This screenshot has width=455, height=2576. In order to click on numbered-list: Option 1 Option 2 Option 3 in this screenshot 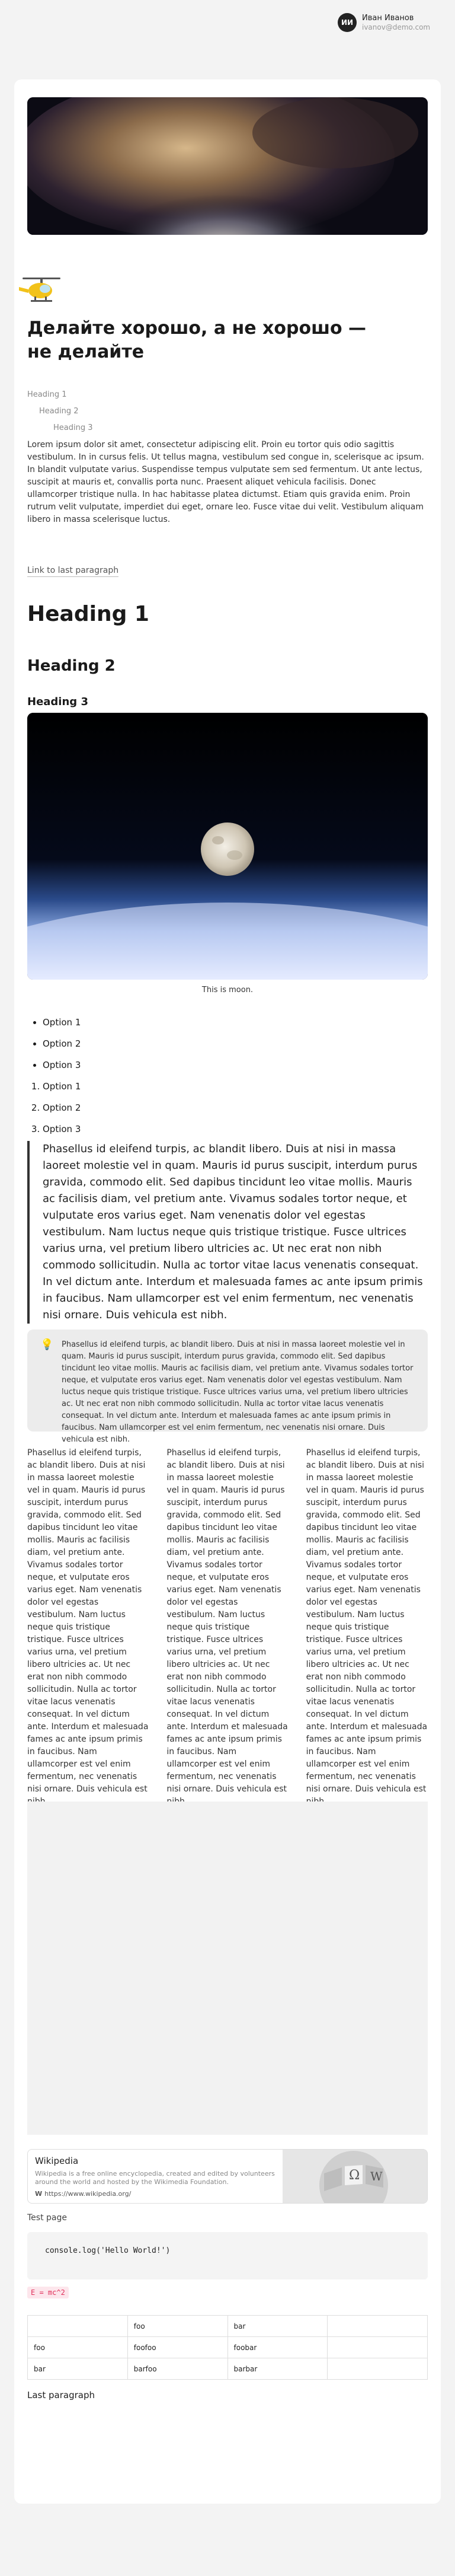, I will do `click(62, 1108)`.